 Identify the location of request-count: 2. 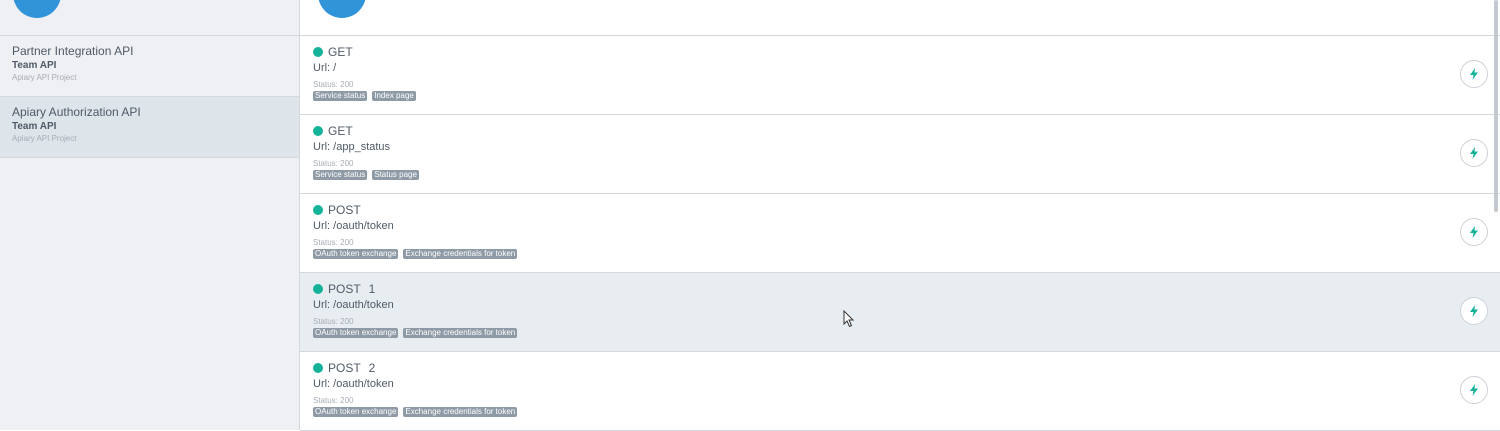
(372, 368).